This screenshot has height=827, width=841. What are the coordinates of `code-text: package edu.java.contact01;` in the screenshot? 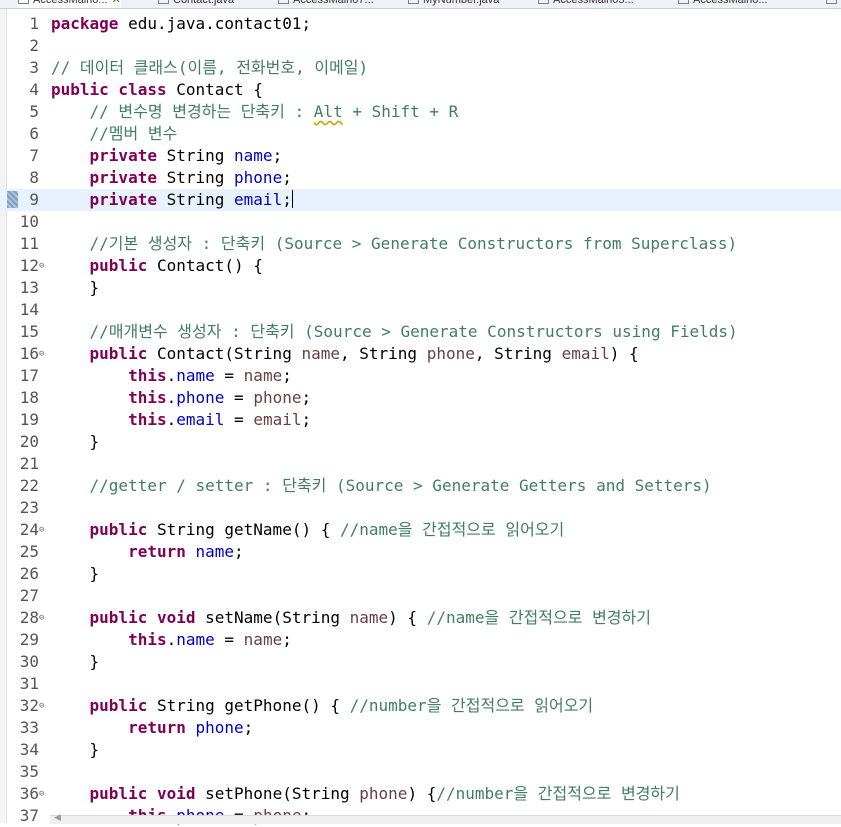 It's located at (181, 24).